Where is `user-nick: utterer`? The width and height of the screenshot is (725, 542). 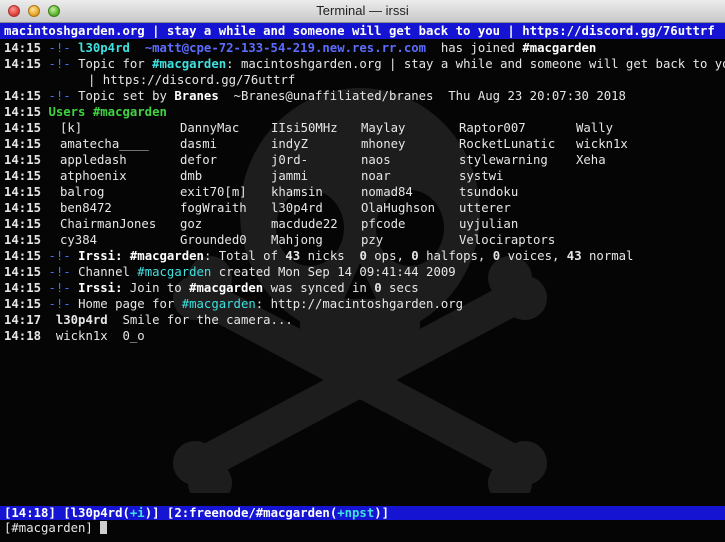 user-nick: utterer is located at coordinates (485, 208).